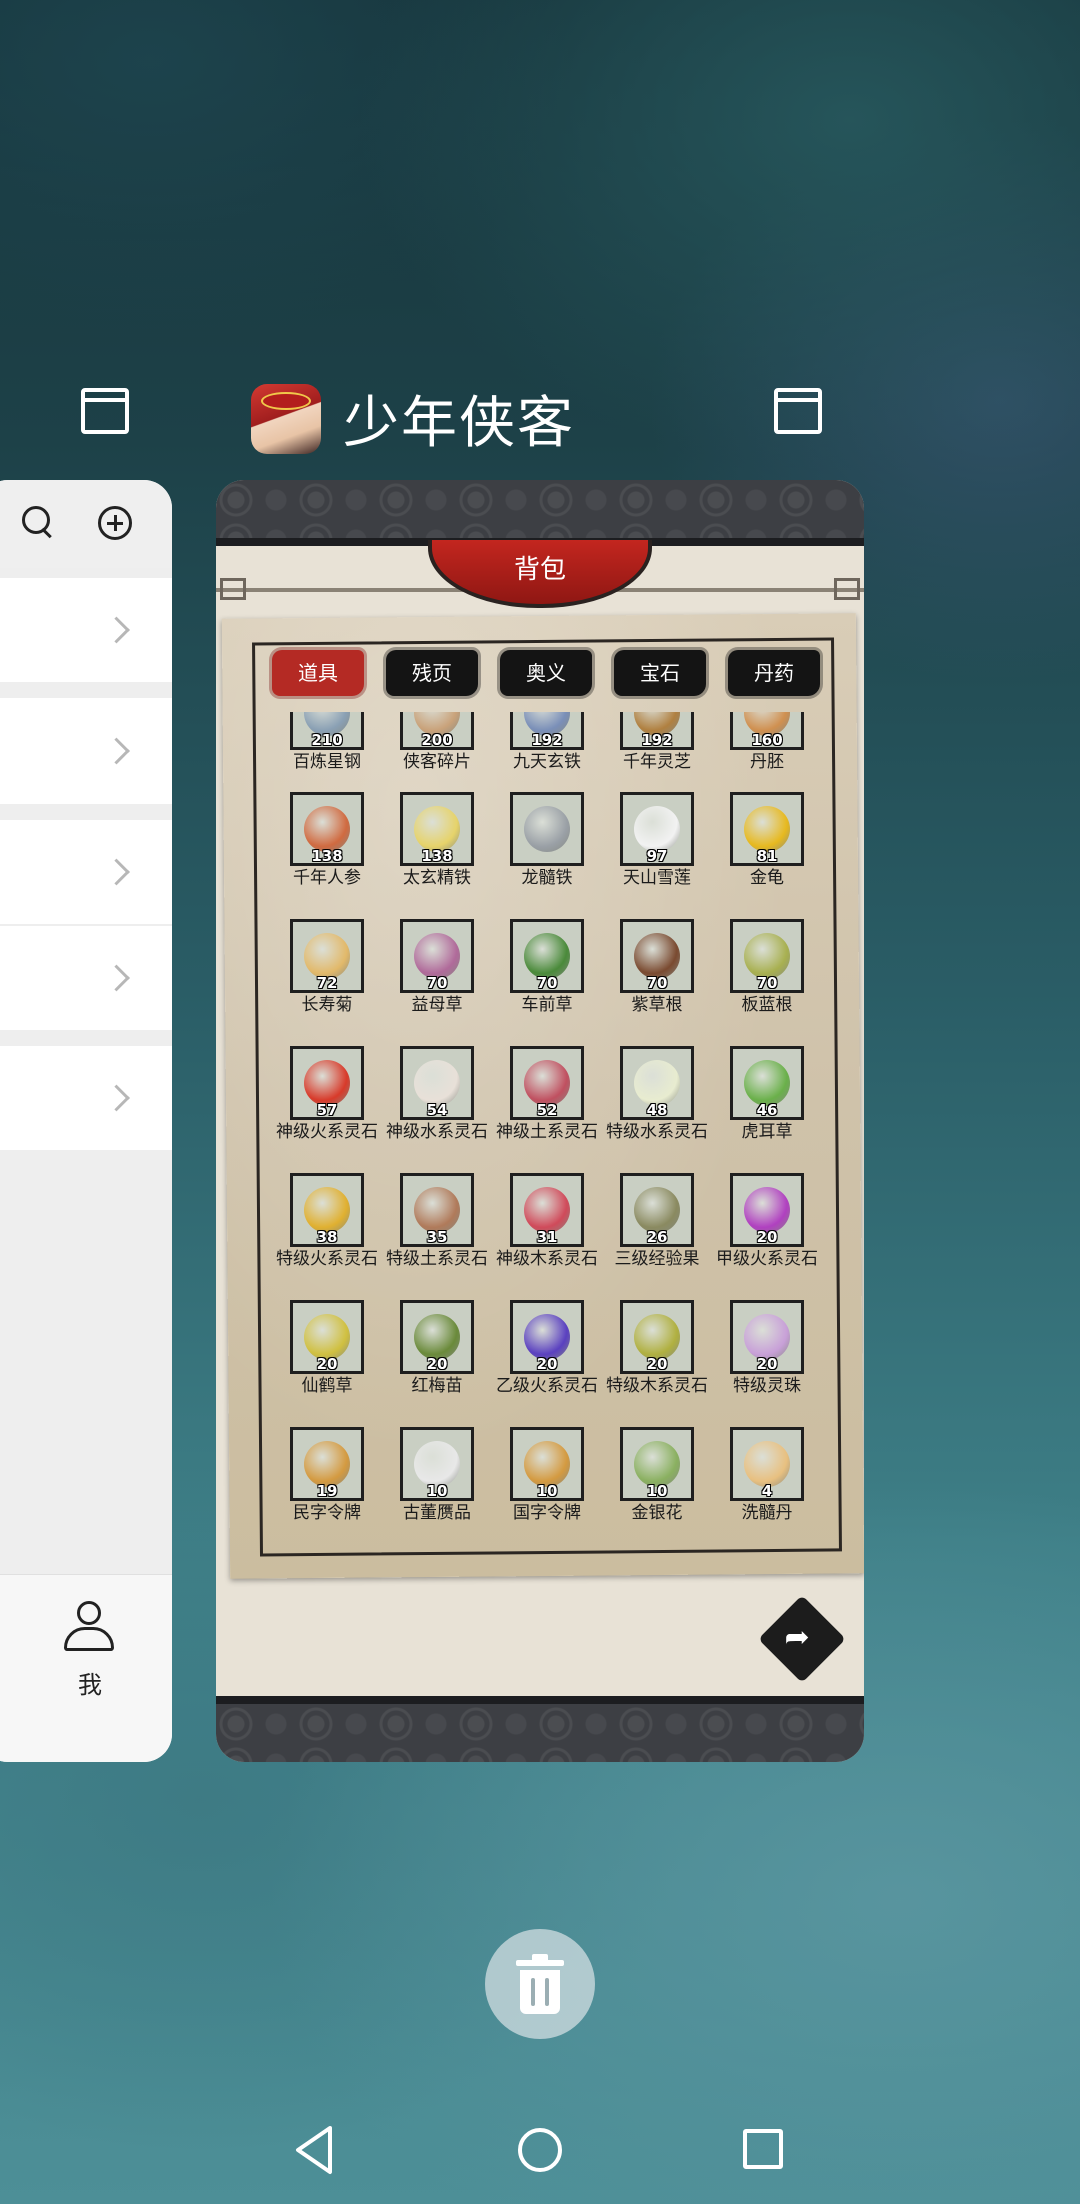  Describe the element at coordinates (767, 1094) in the screenshot. I see `inventory-item: 46 虎耳草` at that location.